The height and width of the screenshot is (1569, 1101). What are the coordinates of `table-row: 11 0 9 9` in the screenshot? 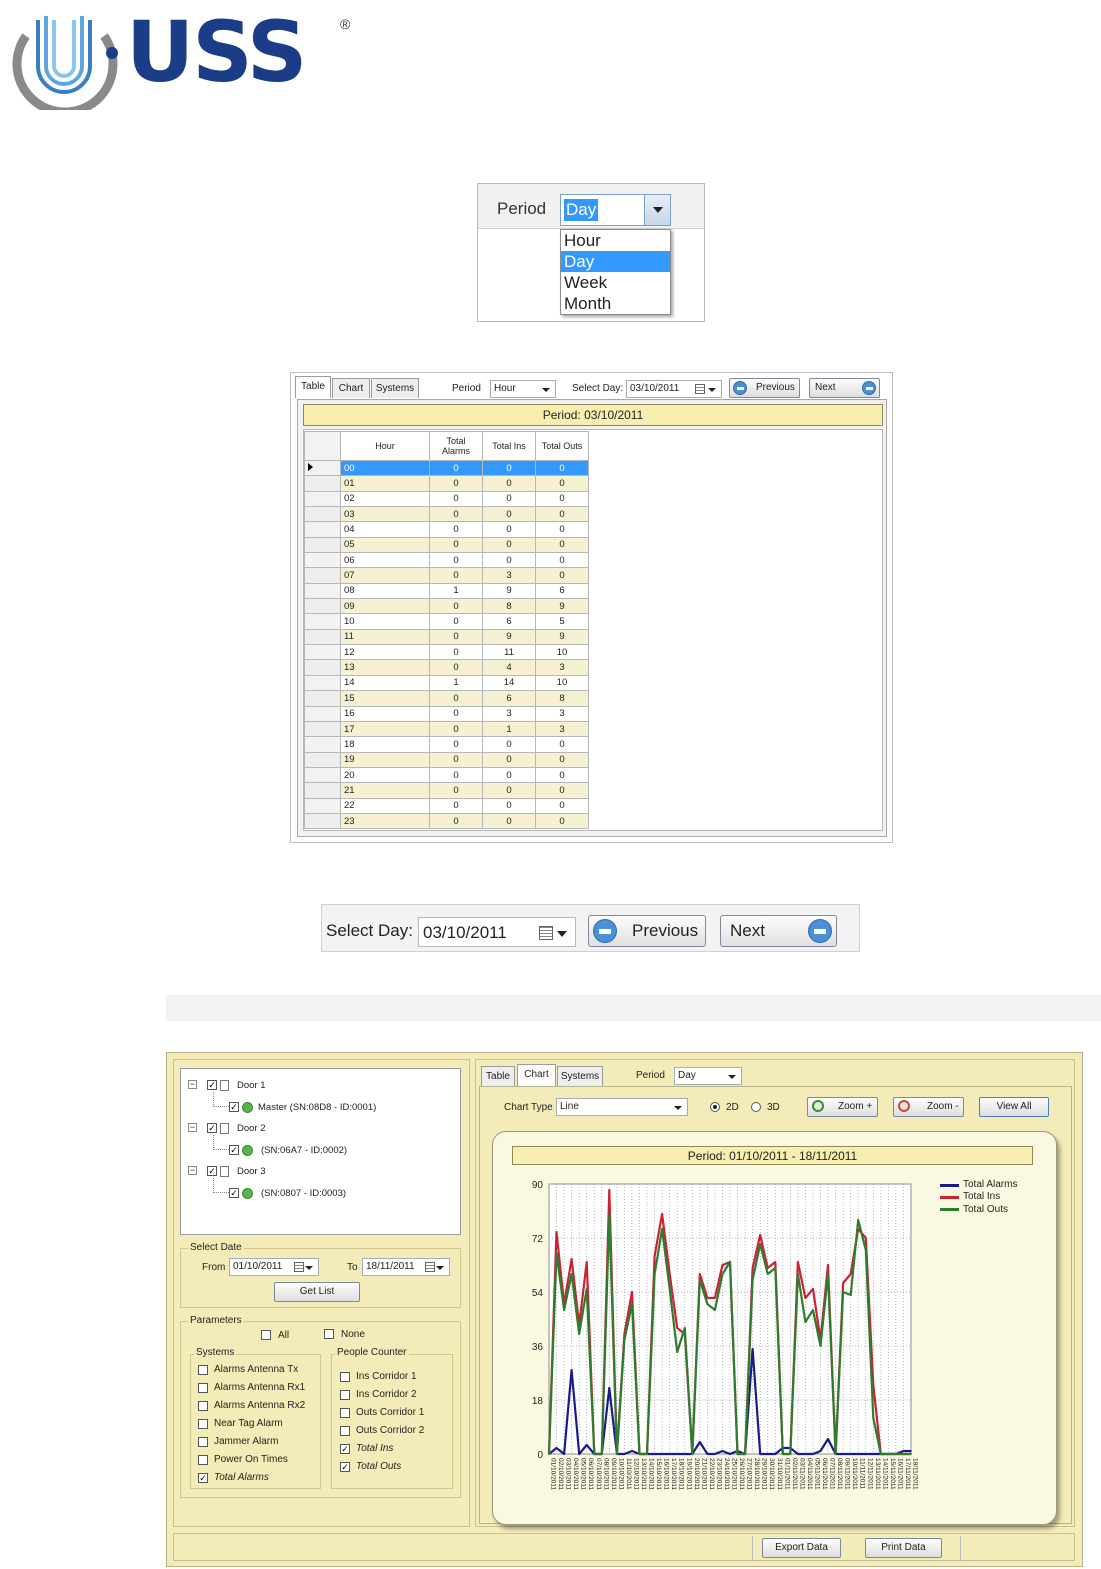 It's located at (446, 637).